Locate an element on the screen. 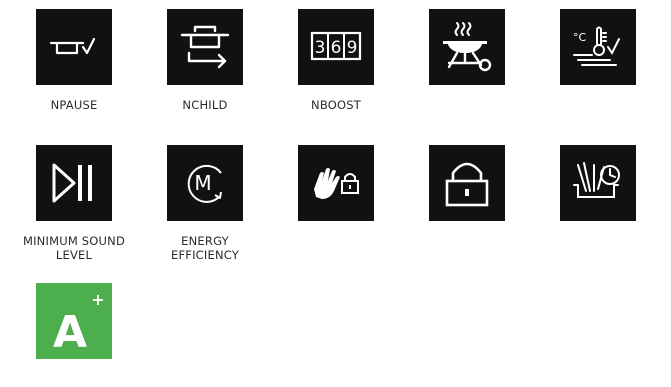 The width and height of the screenshot is (671, 387). pot-arrow-icon is located at coordinates (205, 47).